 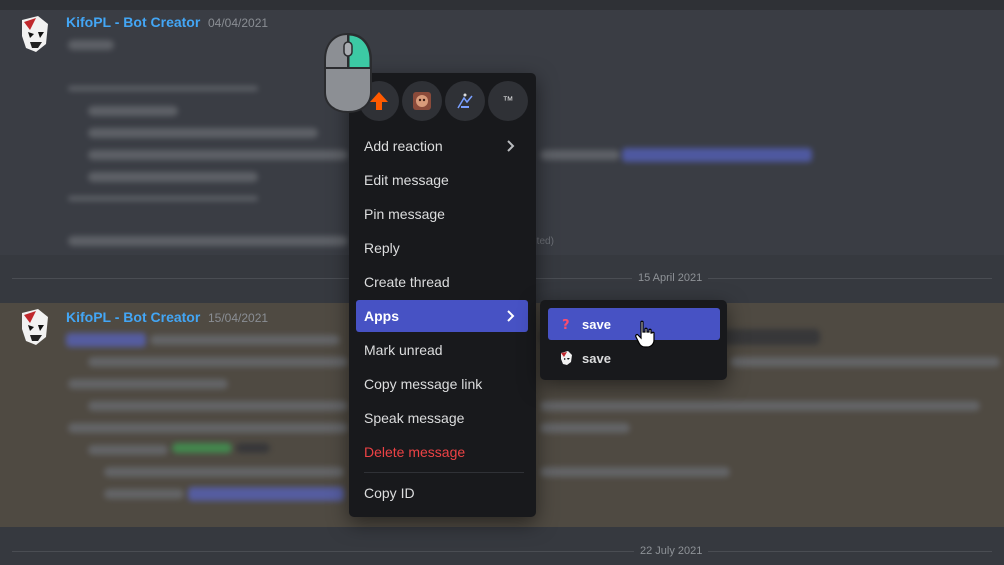 I want to click on menu-item-copy-id: Copy ID, so click(x=442, y=493).